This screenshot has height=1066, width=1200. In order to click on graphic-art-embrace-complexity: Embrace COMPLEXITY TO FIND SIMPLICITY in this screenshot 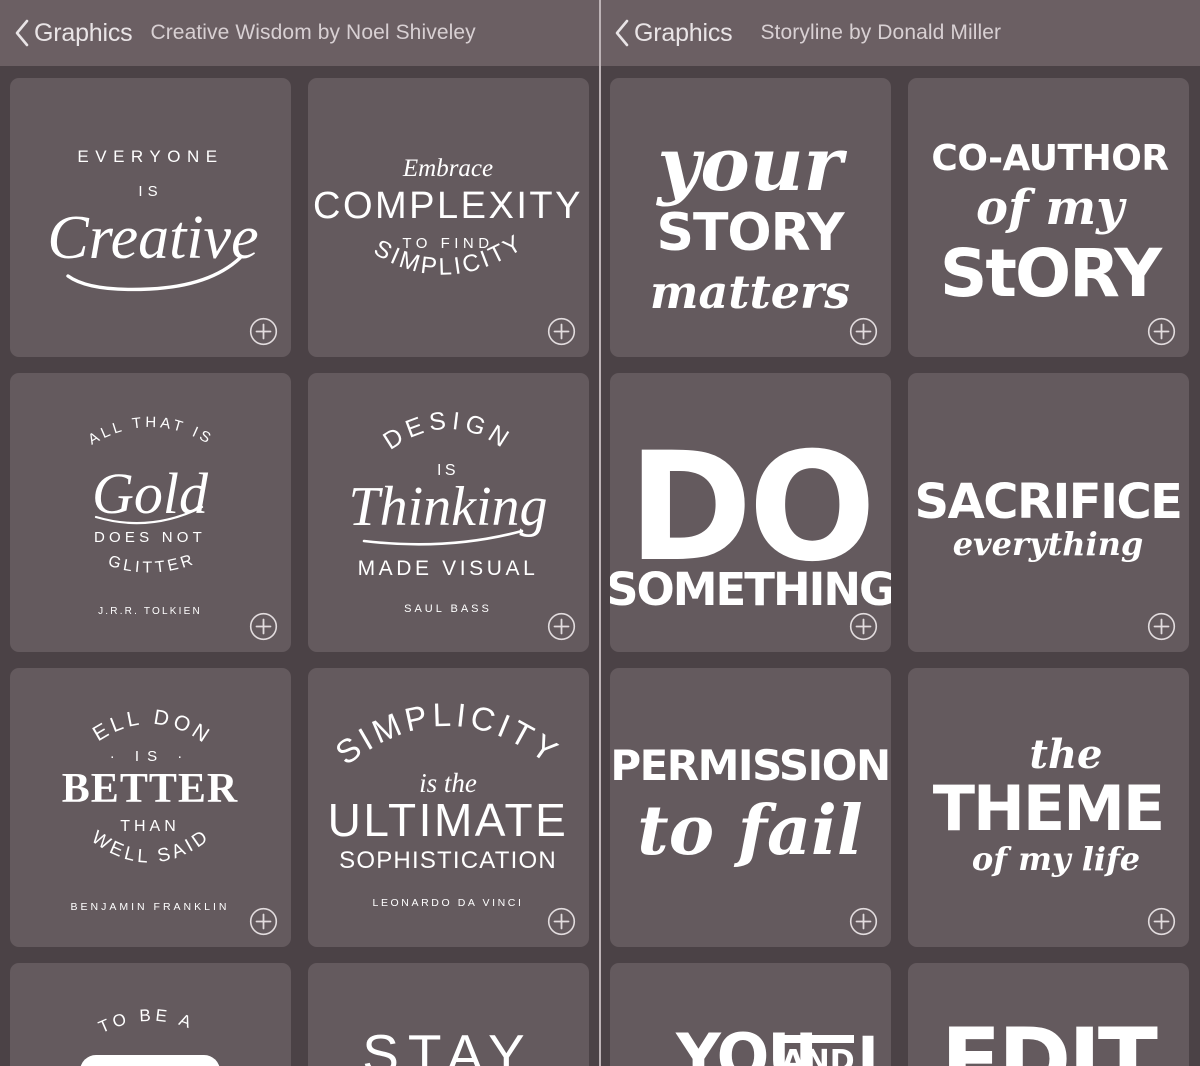, I will do `click(448, 218)`.